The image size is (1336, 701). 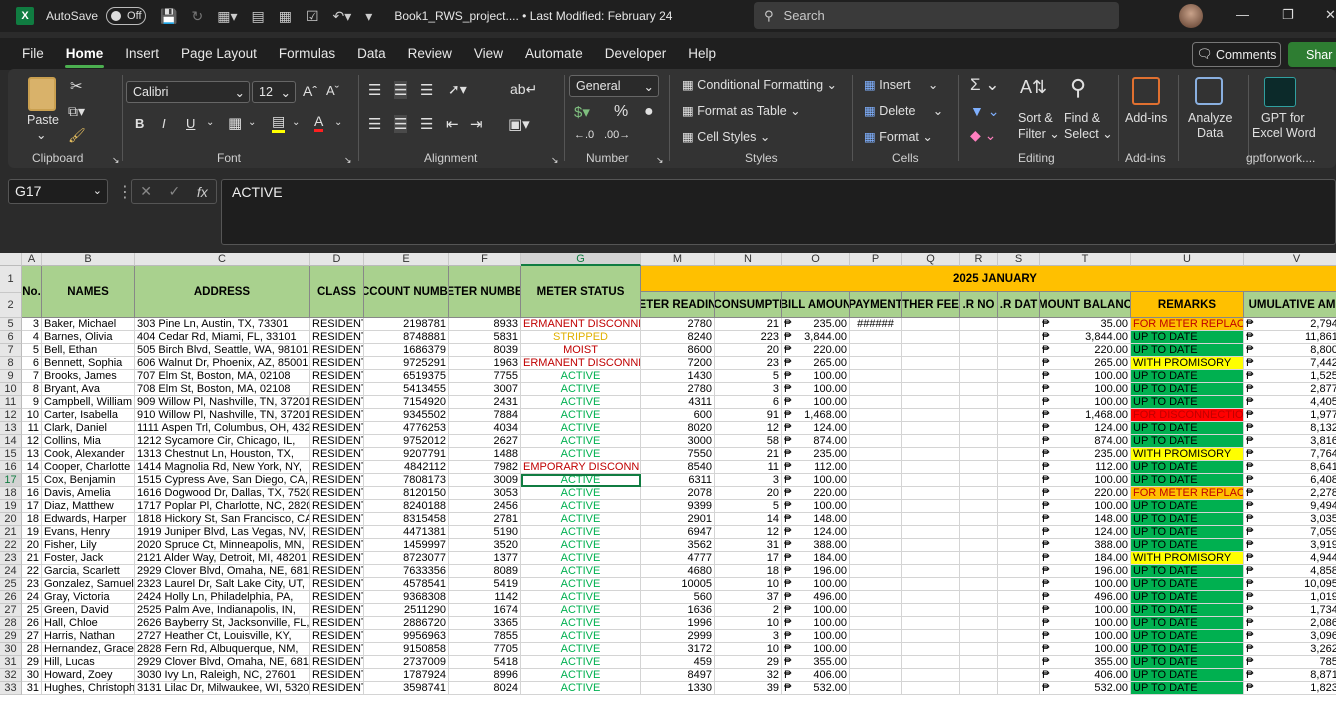 What do you see at coordinates (1290, 389) in the screenshot?
I see `cell-cum: 2,877.0₱` at bounding box center [1290, 389].